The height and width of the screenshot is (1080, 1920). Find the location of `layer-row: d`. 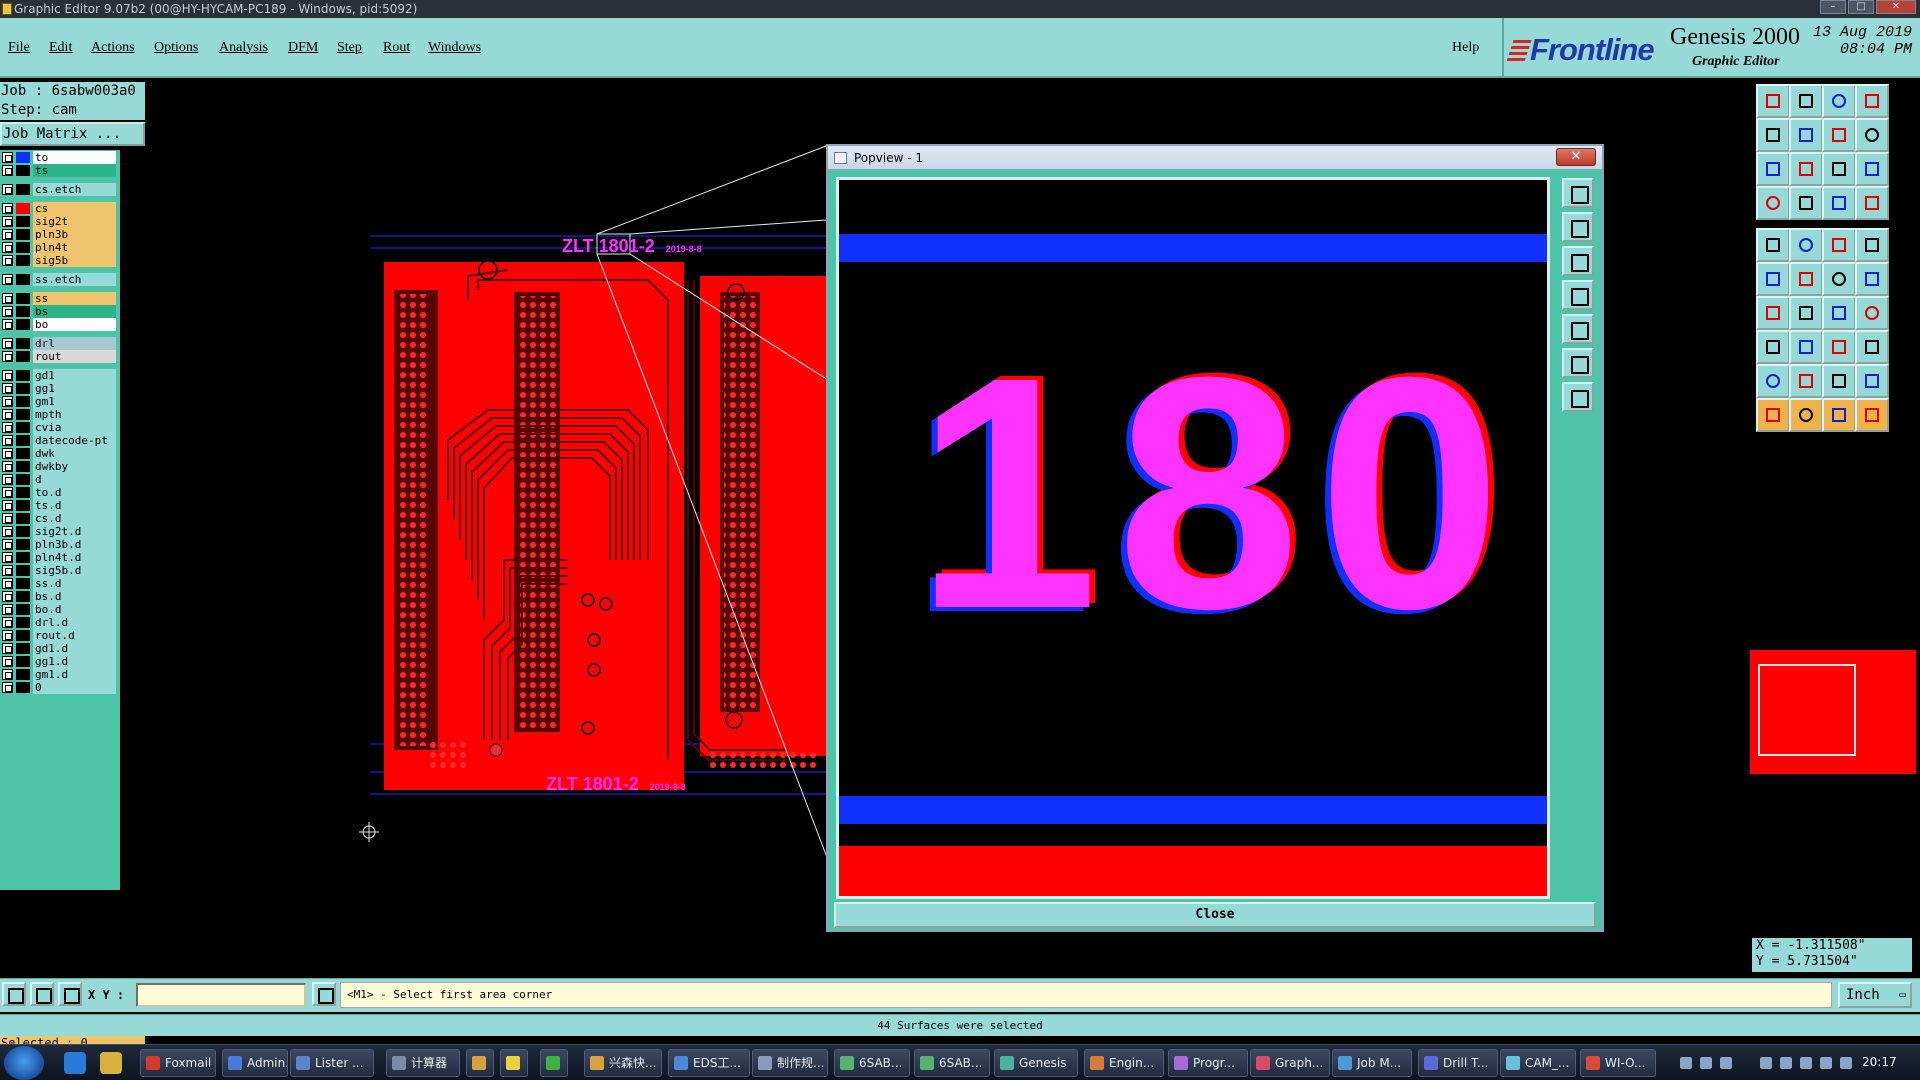

layer-row: d is located at coordinates (58, 479).